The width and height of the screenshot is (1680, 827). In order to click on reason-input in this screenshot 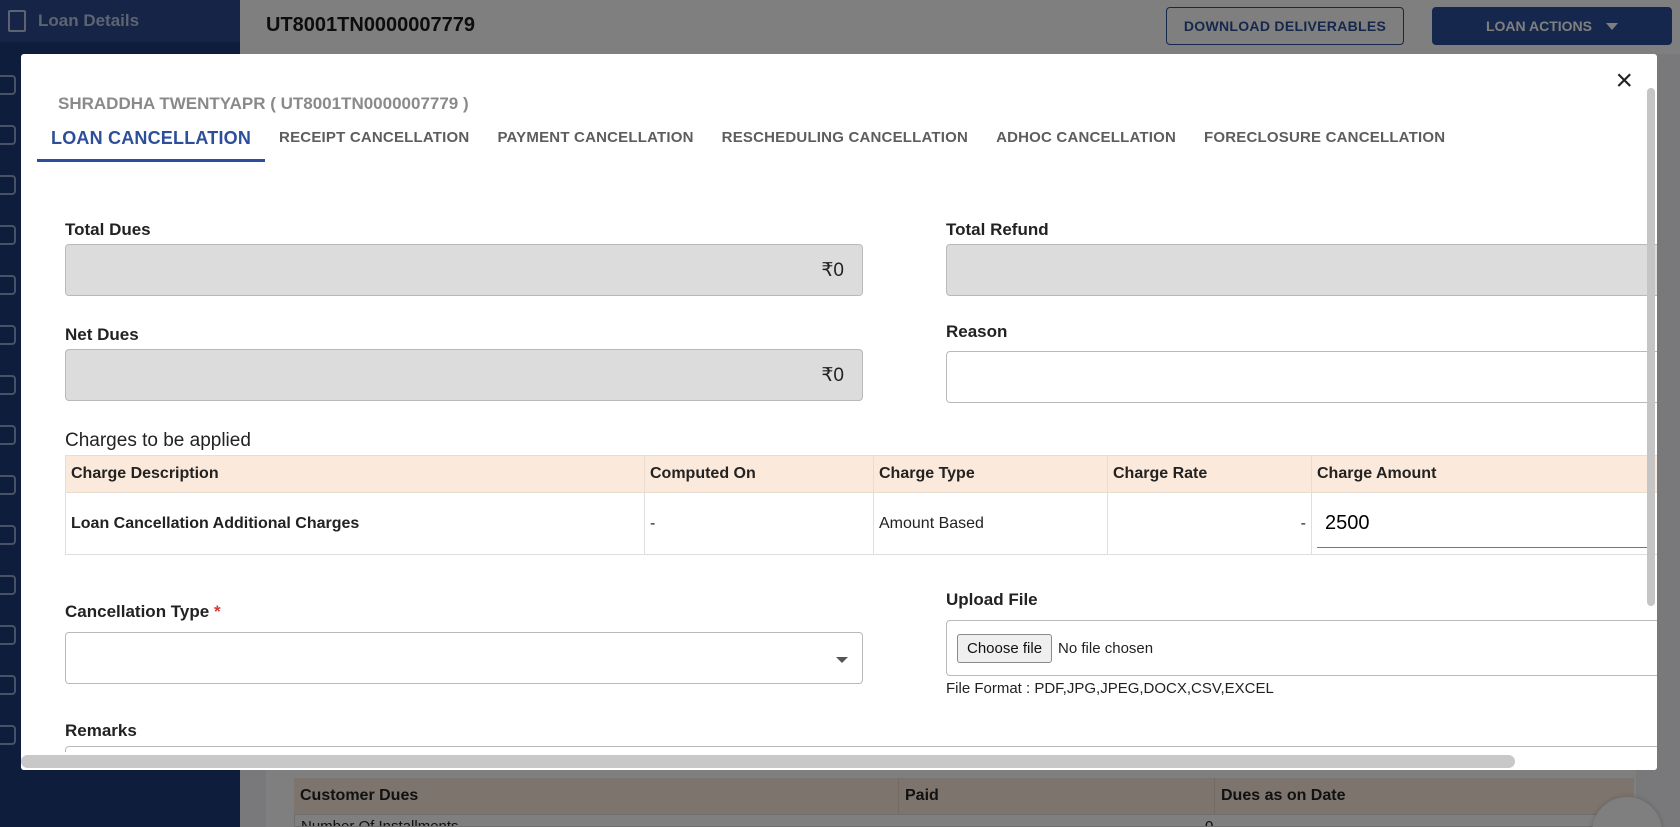, I will do `click(1301, 377)`.